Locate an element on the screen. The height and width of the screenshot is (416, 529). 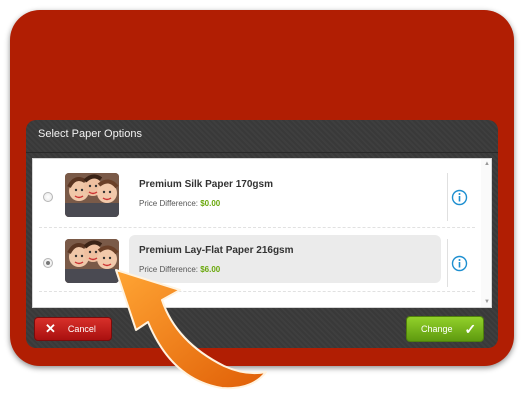
curved-arrow-icon is located at coordinates (191, 329).